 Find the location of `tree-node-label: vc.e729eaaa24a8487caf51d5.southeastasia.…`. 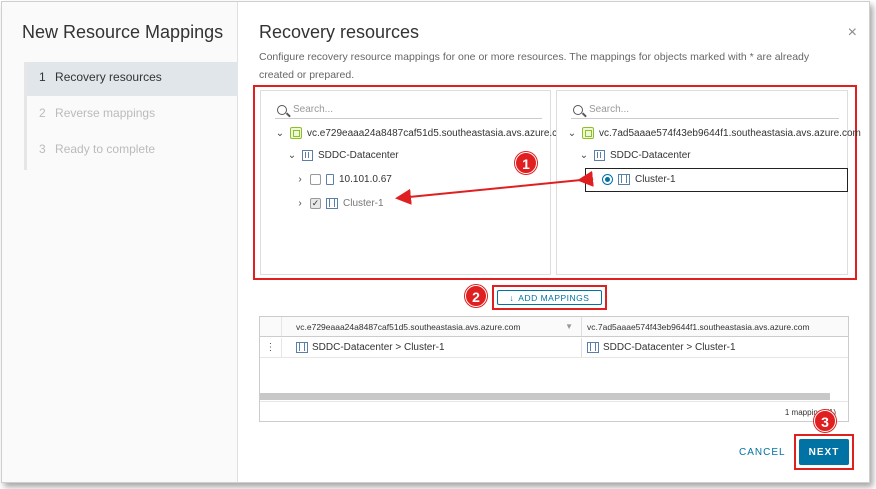

tree-node-label: vc.e729eaaa24a8487caf51d5.southeastasia.… is located at coordinates (439, 133).